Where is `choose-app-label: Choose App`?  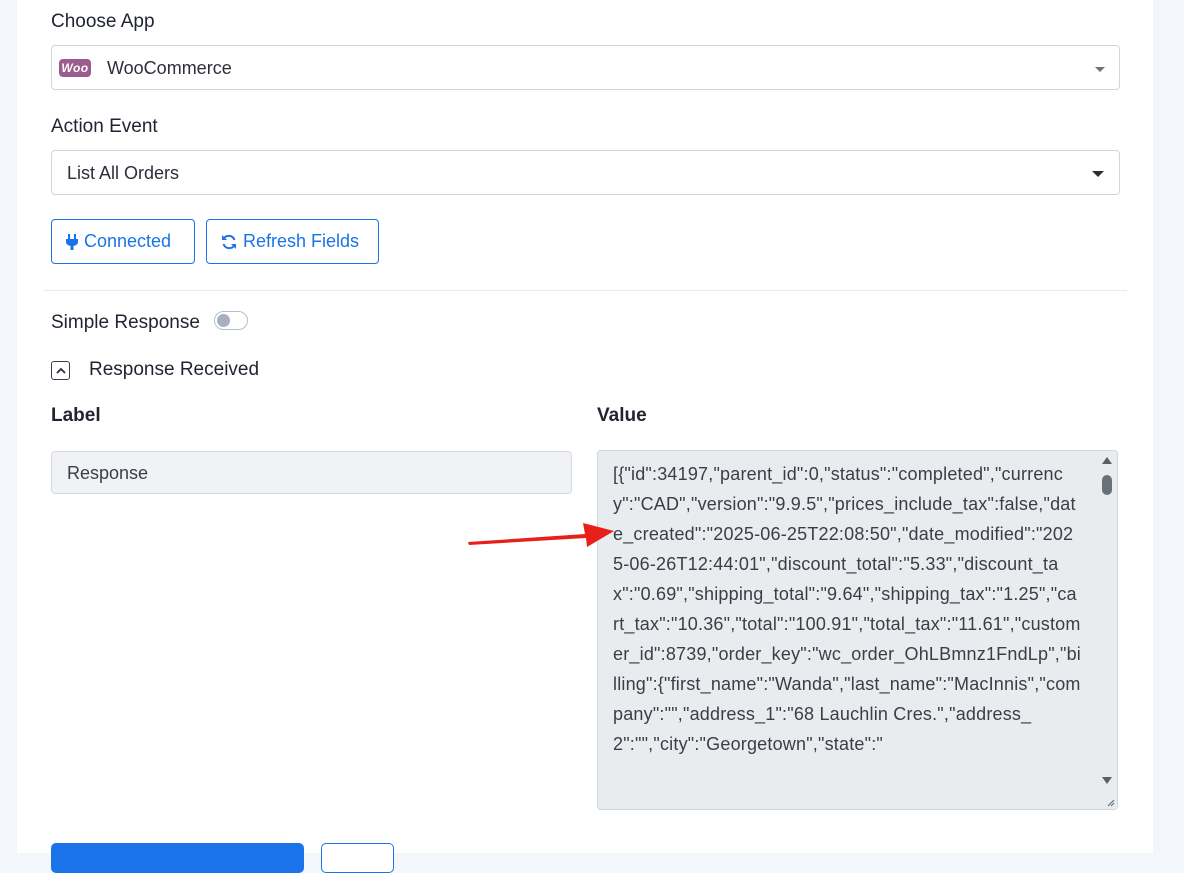
choose-app-label: Choose App is located at coordinates (103, 21).